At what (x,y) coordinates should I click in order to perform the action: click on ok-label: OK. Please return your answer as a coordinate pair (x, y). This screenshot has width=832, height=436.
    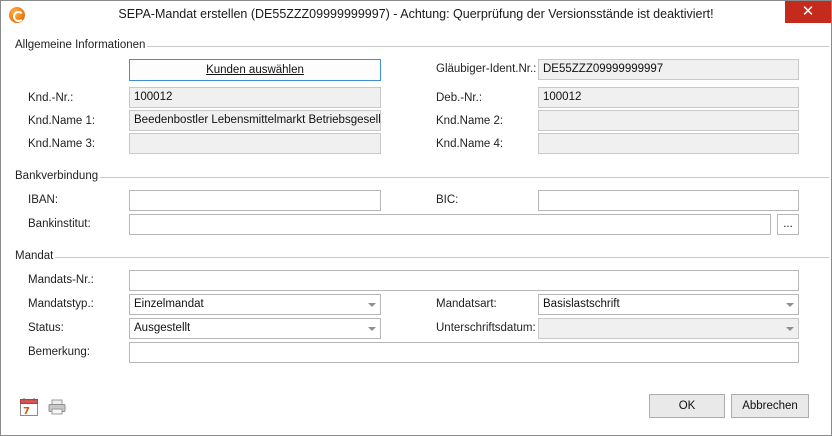
    Looking at the image, I should click on (687, 406).